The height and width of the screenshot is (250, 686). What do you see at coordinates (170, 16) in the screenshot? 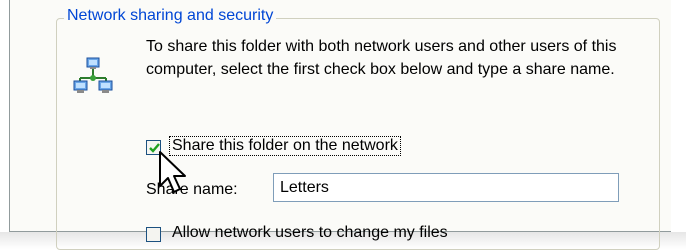
I see `groupbox-title: Network sharing and security` at bounding box center [170, 16].